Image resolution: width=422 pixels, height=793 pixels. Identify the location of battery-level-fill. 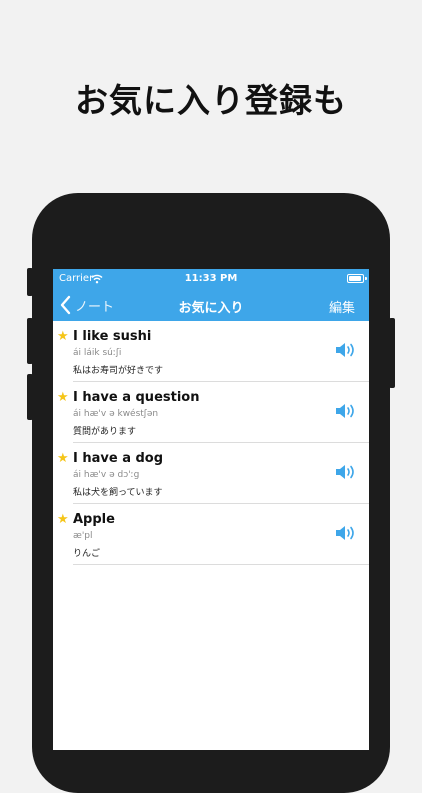
(355, 278).